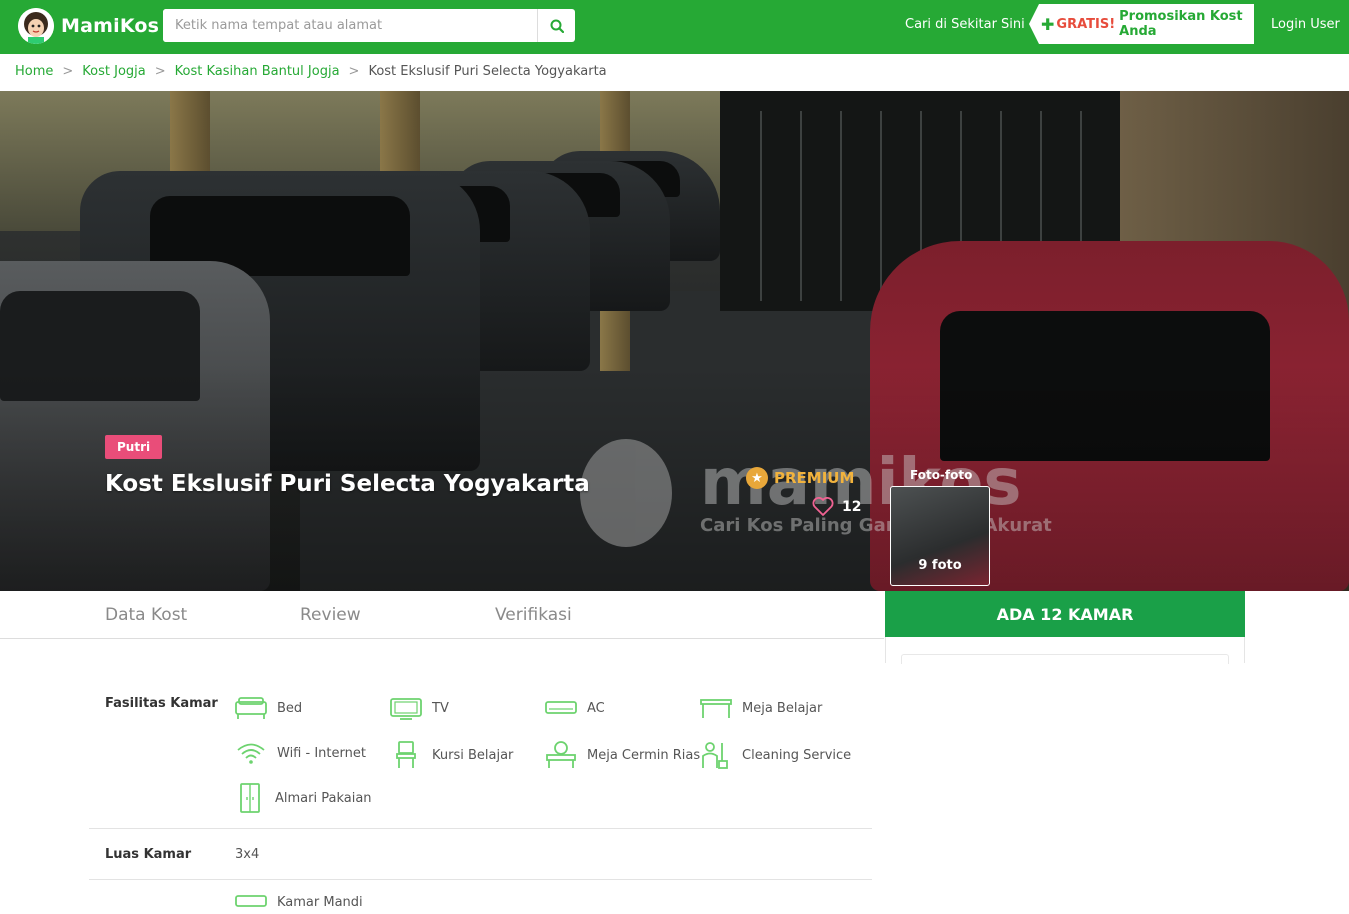 Image resolution: width=1349 pixels, height=914 pixels. What do you see at coordinates (823, 506) in the screenshot?
I see `heart-icon` at bounding box center [823, 506].